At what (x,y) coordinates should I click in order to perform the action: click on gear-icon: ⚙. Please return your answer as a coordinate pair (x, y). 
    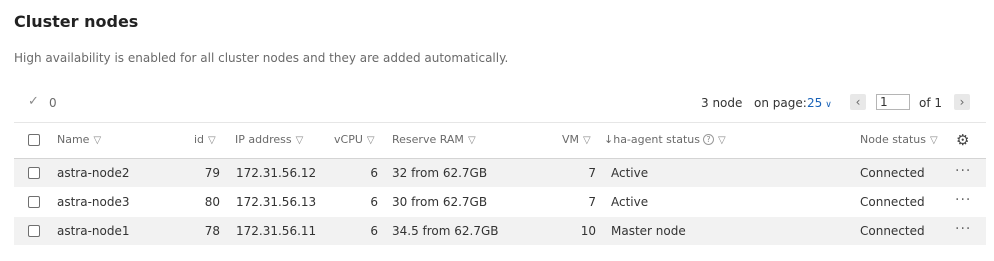
    Looking at the image, I should click on (962, 140).